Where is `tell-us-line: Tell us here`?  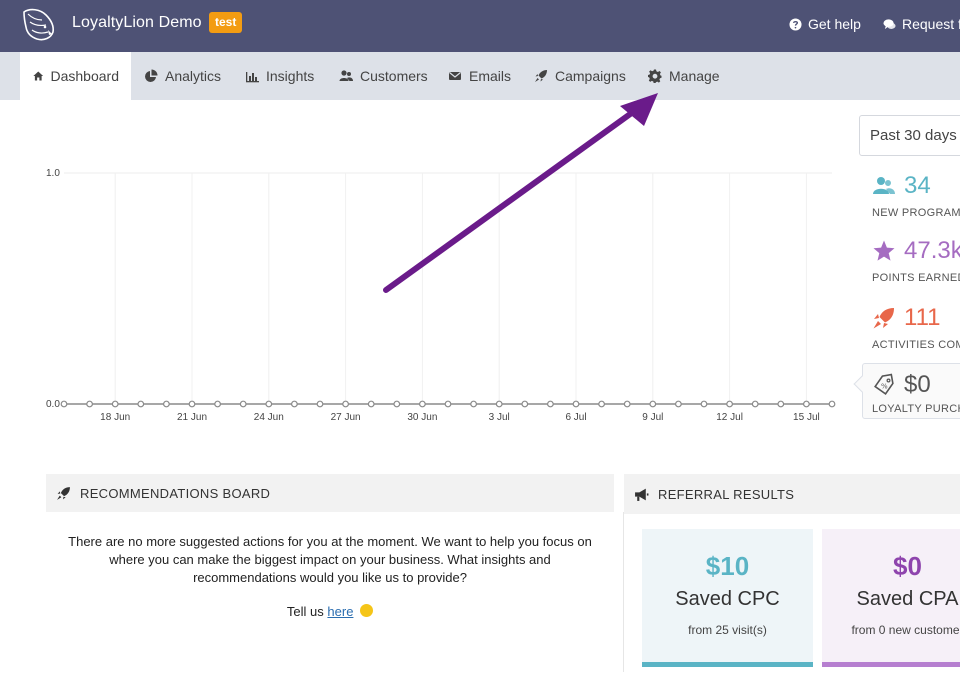
tell-us-line: Tell us here is located at coordinates (330, 612).